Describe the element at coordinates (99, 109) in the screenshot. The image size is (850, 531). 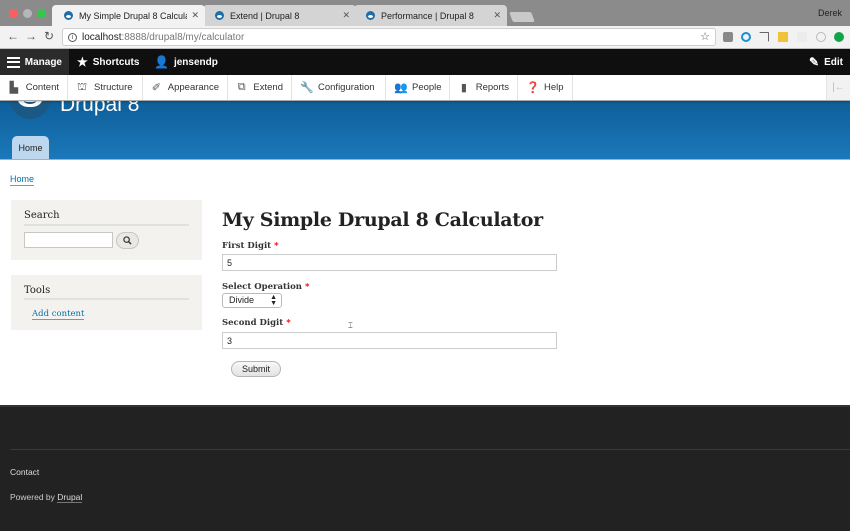
I see `site-name: Drupal 8` at that location.